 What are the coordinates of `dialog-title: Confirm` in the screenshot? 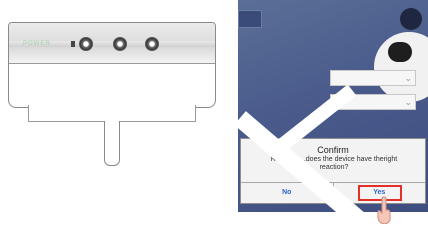 It's located at (333, 150).